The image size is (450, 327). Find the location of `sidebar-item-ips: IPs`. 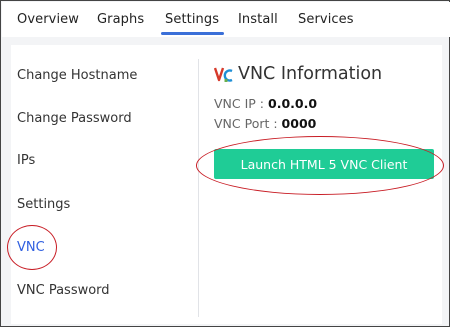

sidebar-item-ips: IPs is located at coordinates (26, 160).